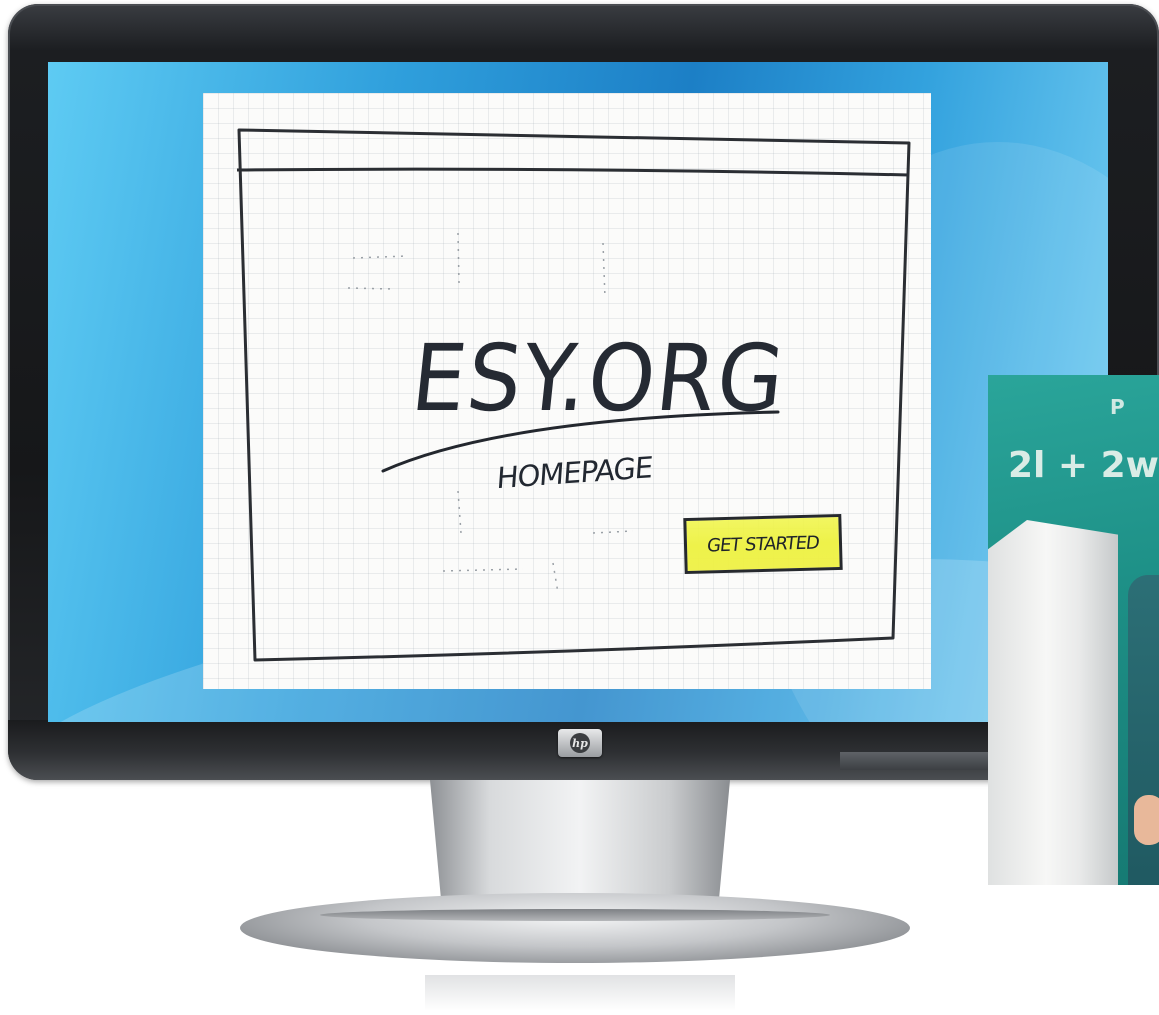 This screenshot has width=1159, height=1015. I want to click on get-started-label: GET STARTED, so click(763, 544).